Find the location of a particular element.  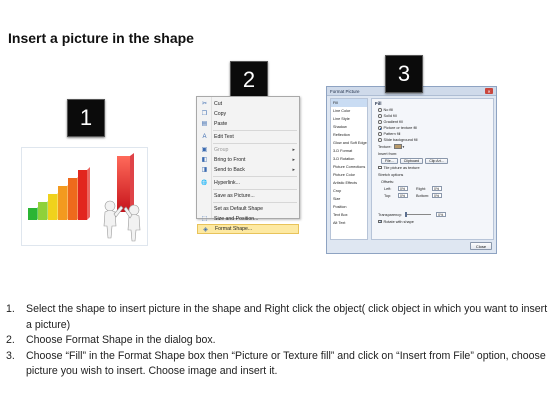

offsets-row-1: Left: 0% Right: 0% is located at coordinates (432, 188).